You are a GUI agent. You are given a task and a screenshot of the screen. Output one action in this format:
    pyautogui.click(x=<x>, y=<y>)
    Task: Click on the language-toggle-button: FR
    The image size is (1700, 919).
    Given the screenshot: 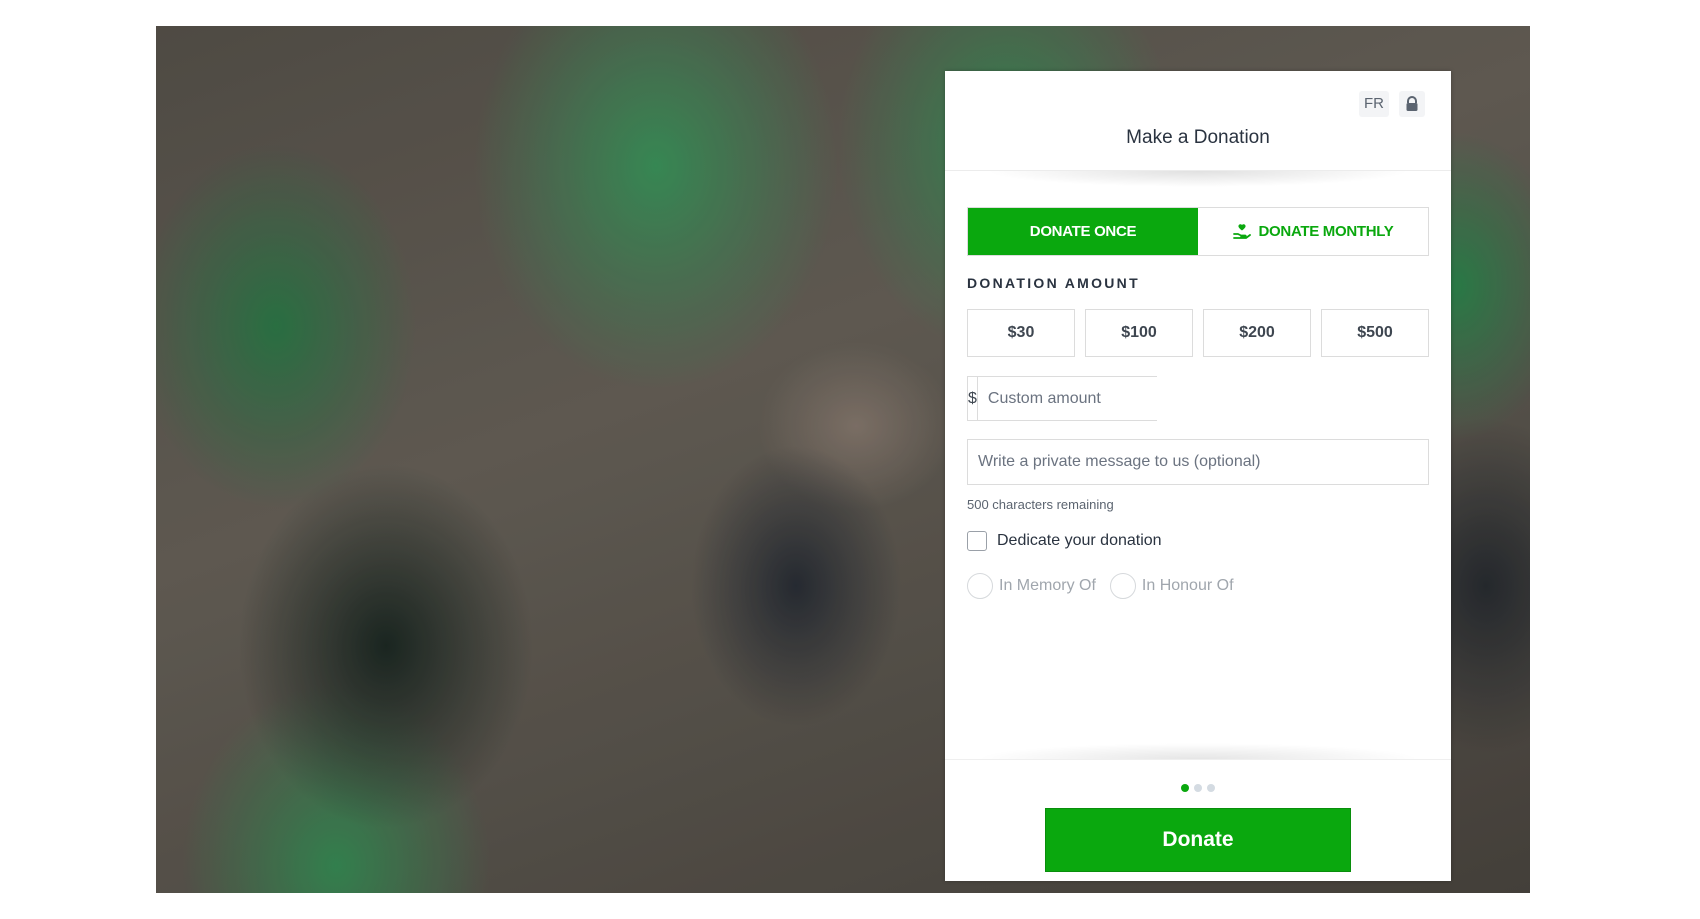 What is the action you would take?
    pyautogui.click(x=1374, y=104)
    